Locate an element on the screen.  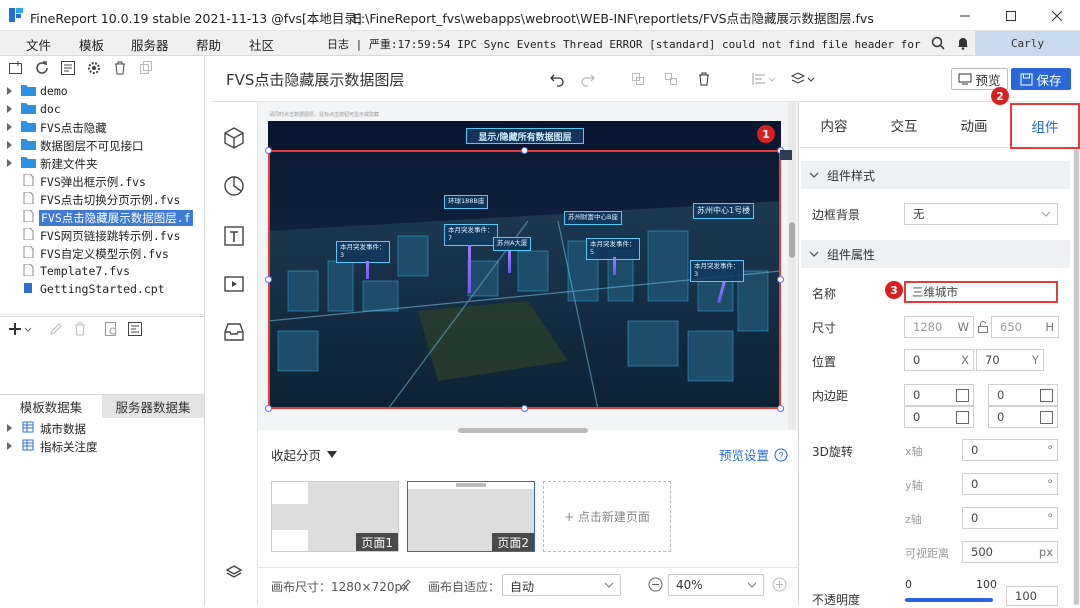
preview-settings-link: 预览设置? is located at coordinates (753, 454).